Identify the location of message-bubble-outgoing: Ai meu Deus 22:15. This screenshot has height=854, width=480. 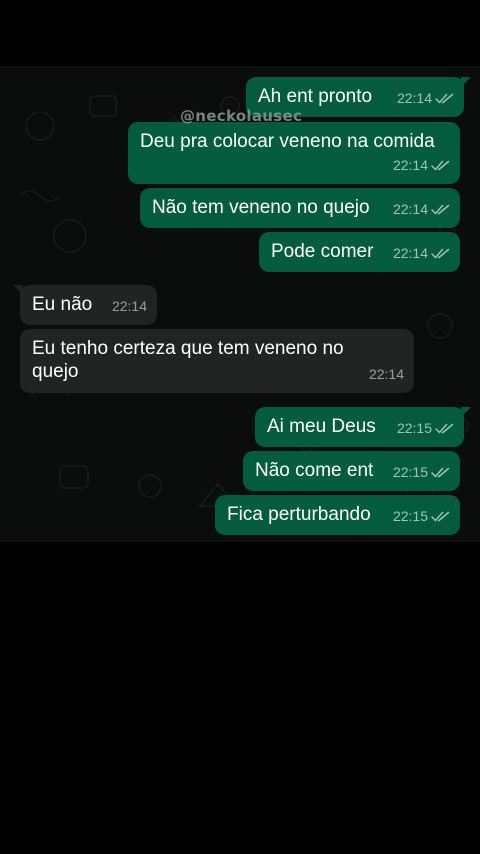
(363, 427).